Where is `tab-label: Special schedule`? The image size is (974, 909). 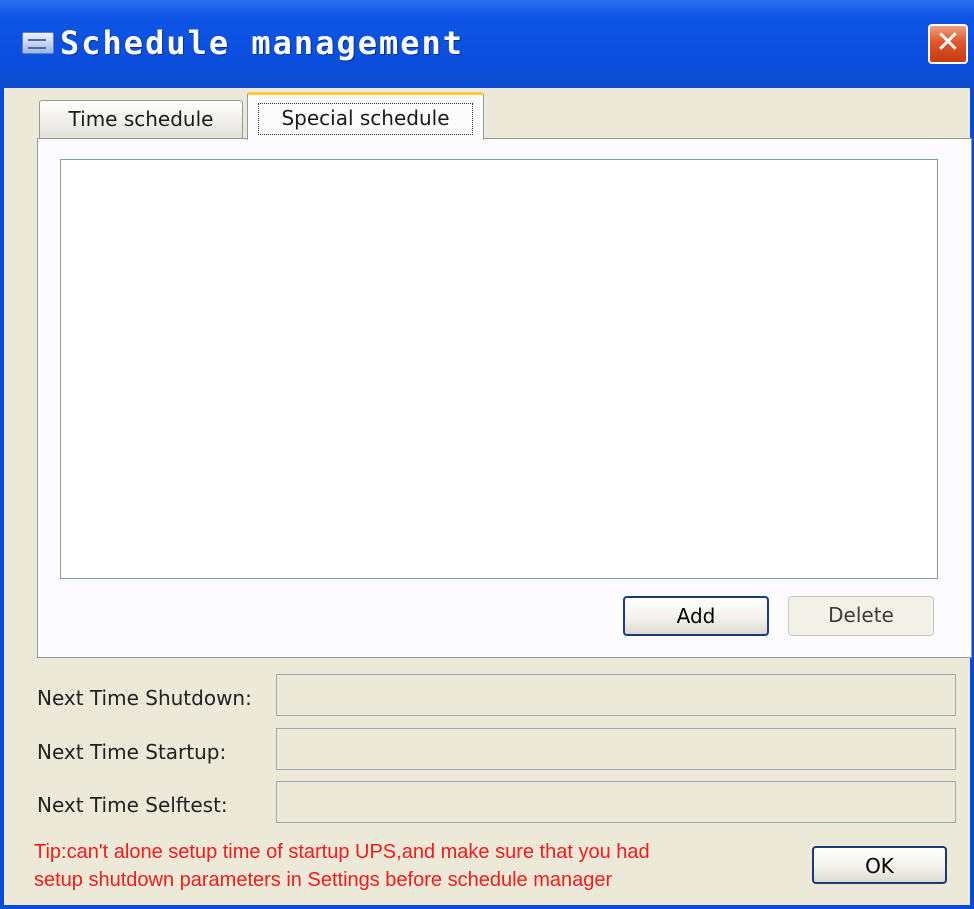
tab-label: Special schedule is located at coordinates (365, 118).